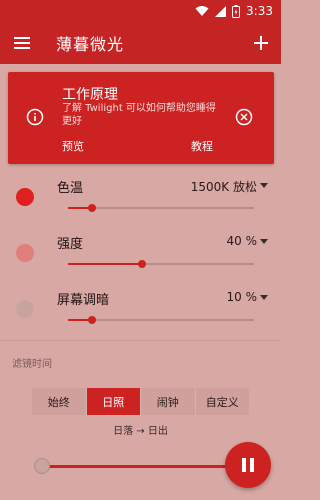 This screenshot has width=320, height=500. What do you see at coordinates (224, 186) in the screenshot?
I see `color-temperature-value: 1500K 放松` at bounding box center [224, 186].